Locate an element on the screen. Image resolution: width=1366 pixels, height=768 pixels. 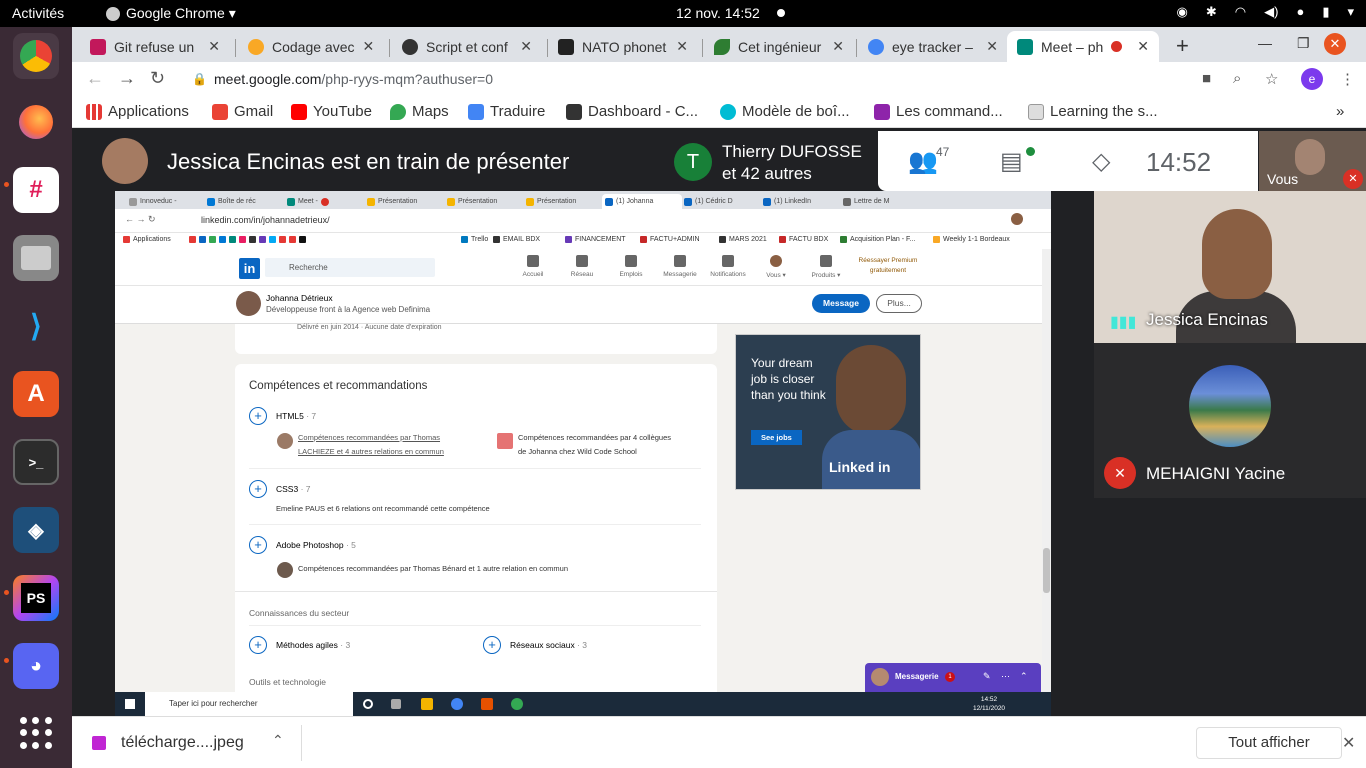
notifications-icon is located at coordinates (728, 261).